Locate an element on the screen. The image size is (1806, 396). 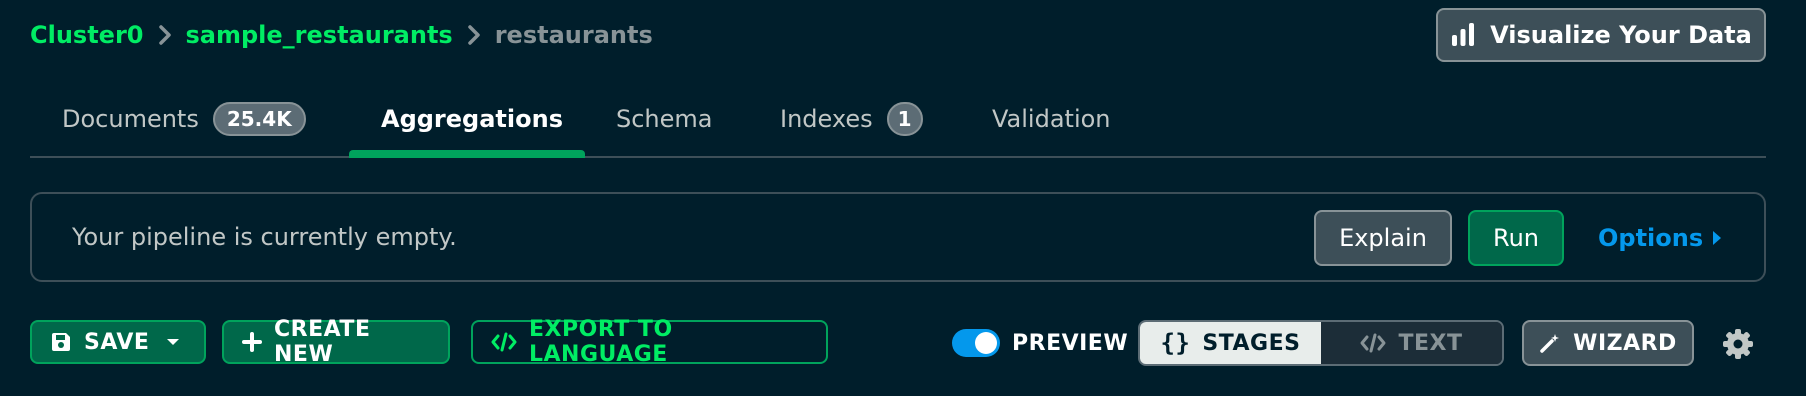
tab-schema: Schema is located at coordinates (664, 119).